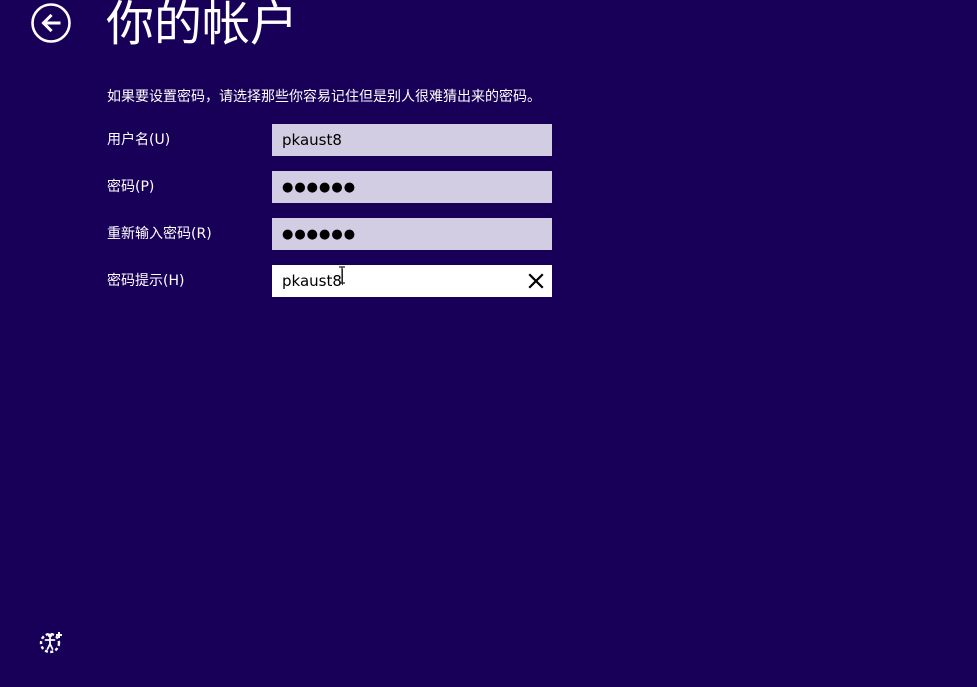 Image resolution: width=977 pixels, height=687 pixels. I want to click on password-row: 密码(P) ●●●●●●, so click(329, 187).